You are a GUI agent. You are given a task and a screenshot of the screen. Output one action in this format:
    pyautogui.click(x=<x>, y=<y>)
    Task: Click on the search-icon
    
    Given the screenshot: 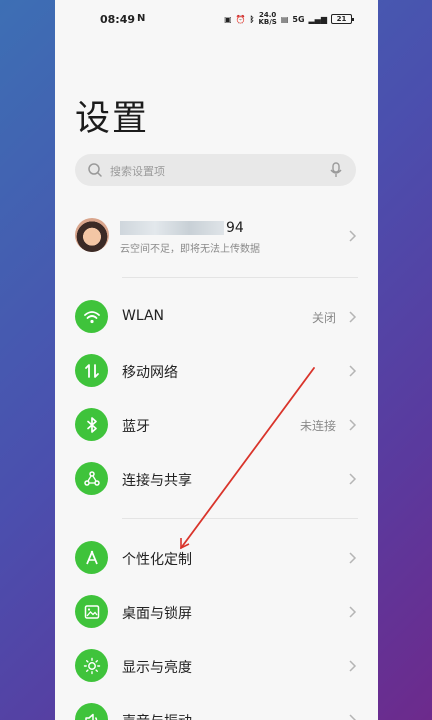 What is the action you would take?
    pyautogui.click(x=95, y=170)
    